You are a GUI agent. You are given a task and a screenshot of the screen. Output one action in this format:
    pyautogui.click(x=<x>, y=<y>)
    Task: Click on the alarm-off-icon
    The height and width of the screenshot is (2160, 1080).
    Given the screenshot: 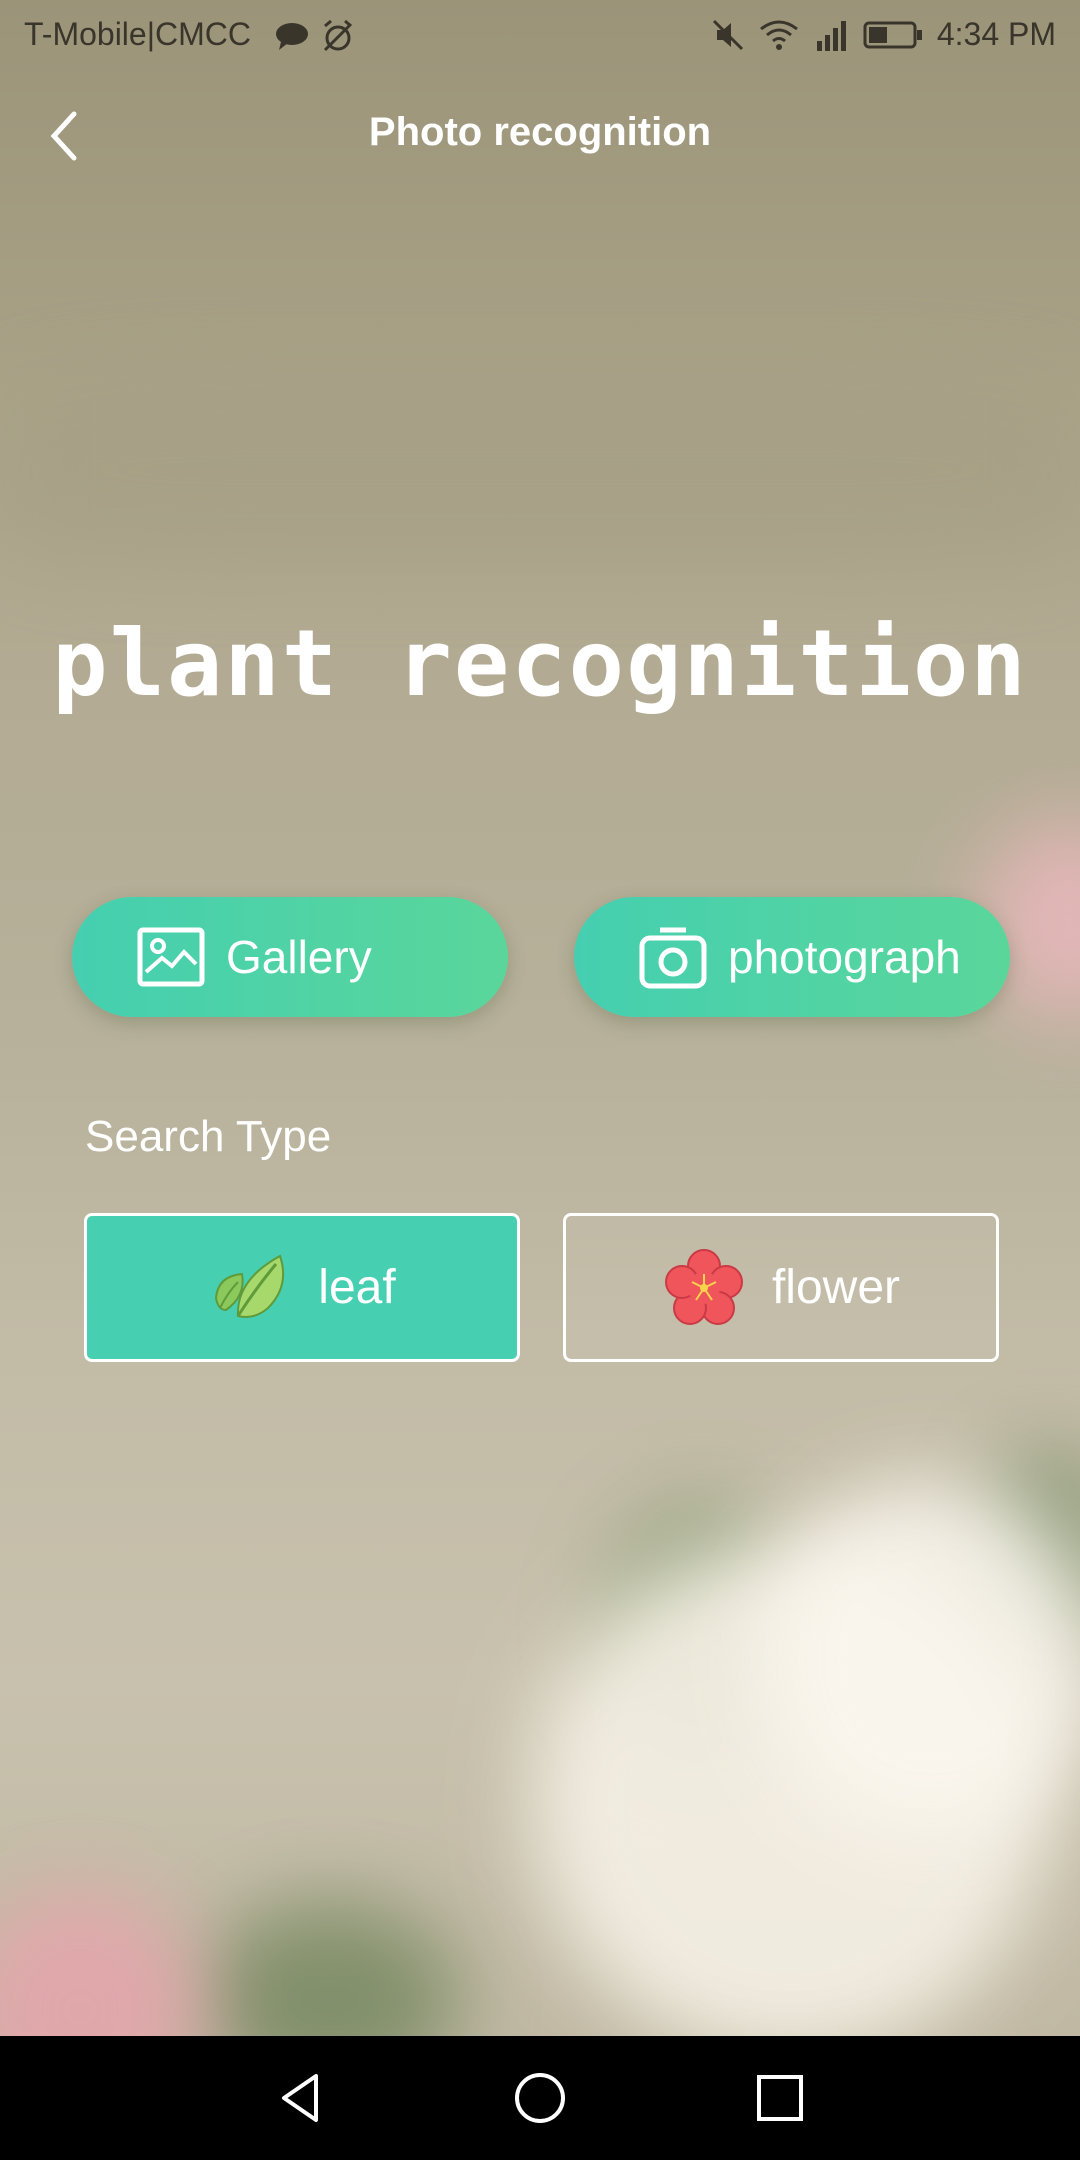 What is the action you would take?
    pyautogui.click(x=338, y=36)
    